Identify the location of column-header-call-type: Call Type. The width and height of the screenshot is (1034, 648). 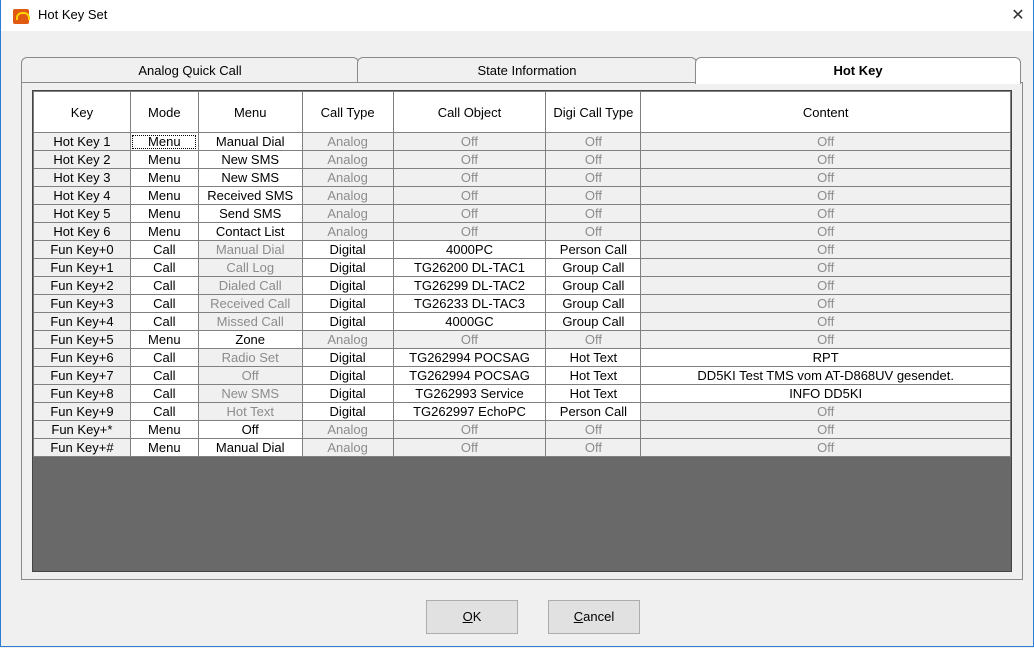
(347, 112).